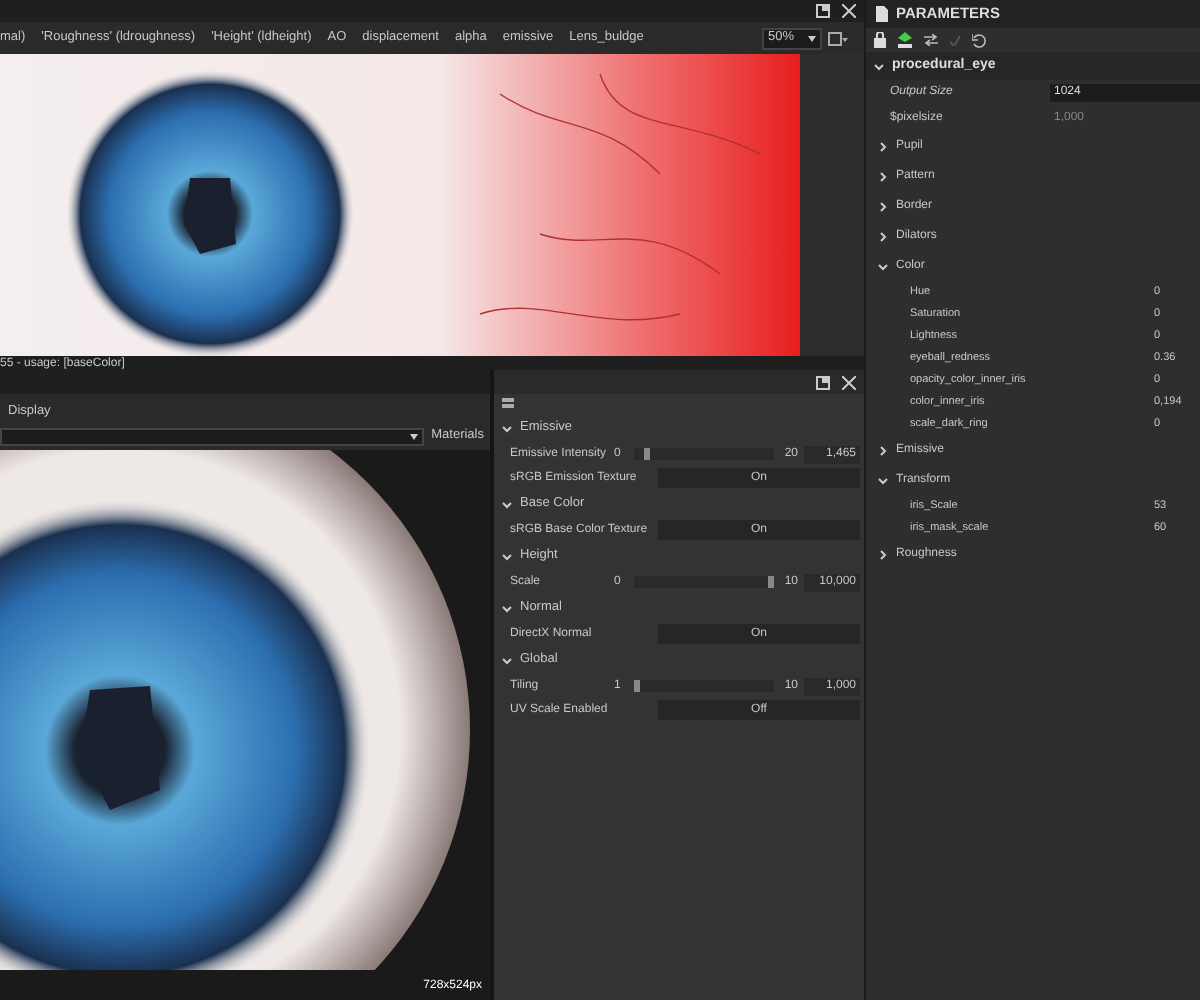  I want to click on document-icon, so click(882, 14).